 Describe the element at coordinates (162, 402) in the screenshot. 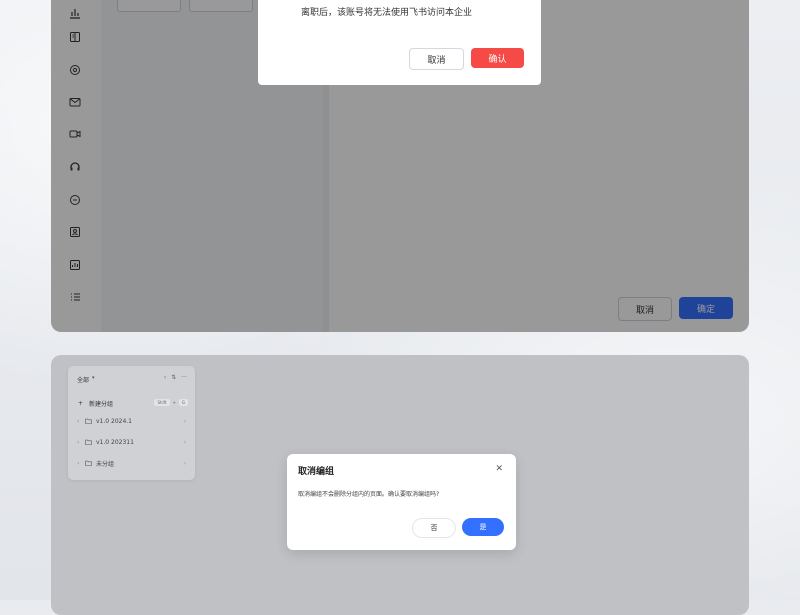

I see `shortcut-tag: Shift` at that location.